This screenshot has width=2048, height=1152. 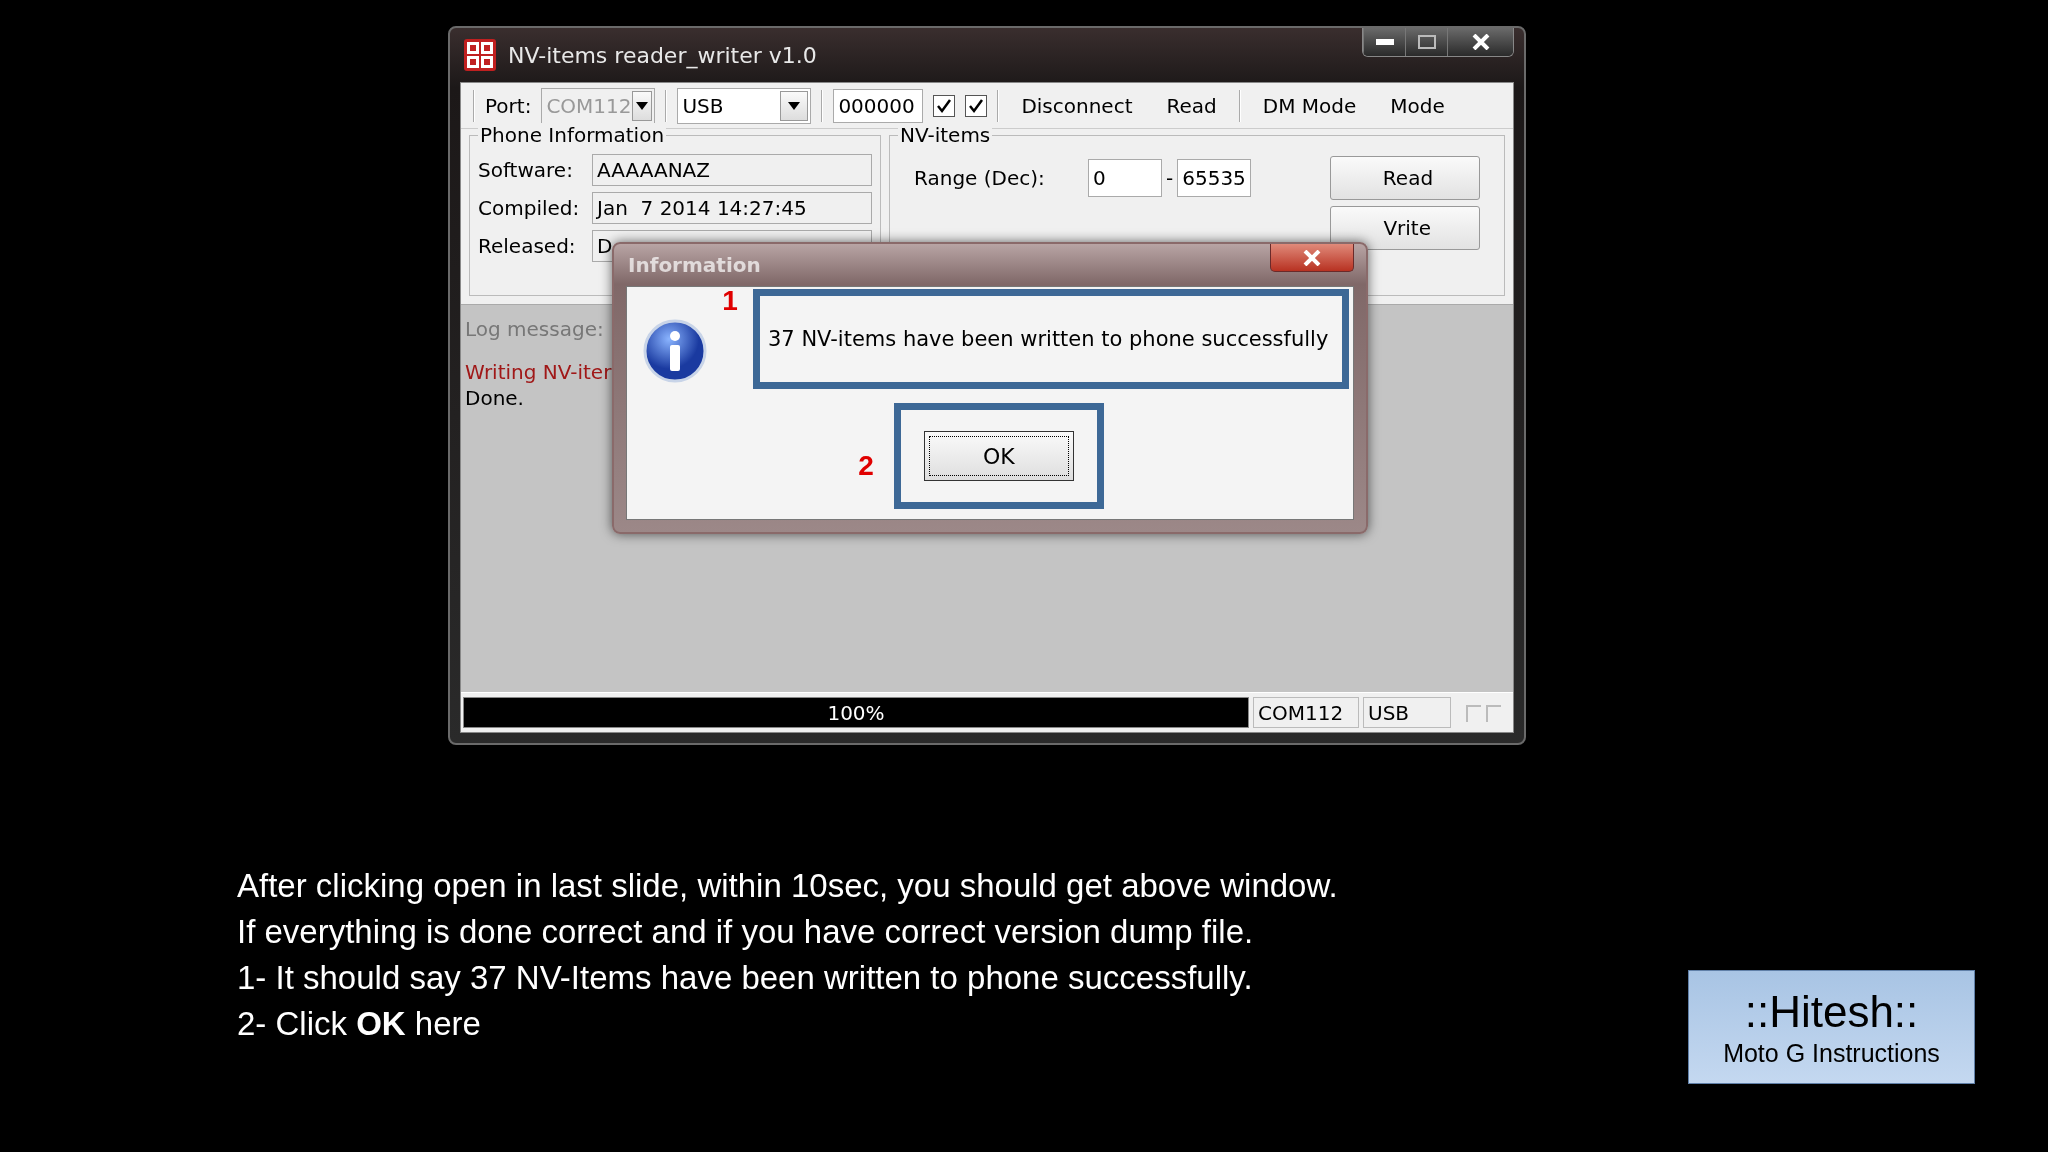 What do you see at coordinates (746, 932) in the screenshot?
I see `instruction-text: If everything is done correct and if you have correct version dump file.` at bounding box center [746, 932].